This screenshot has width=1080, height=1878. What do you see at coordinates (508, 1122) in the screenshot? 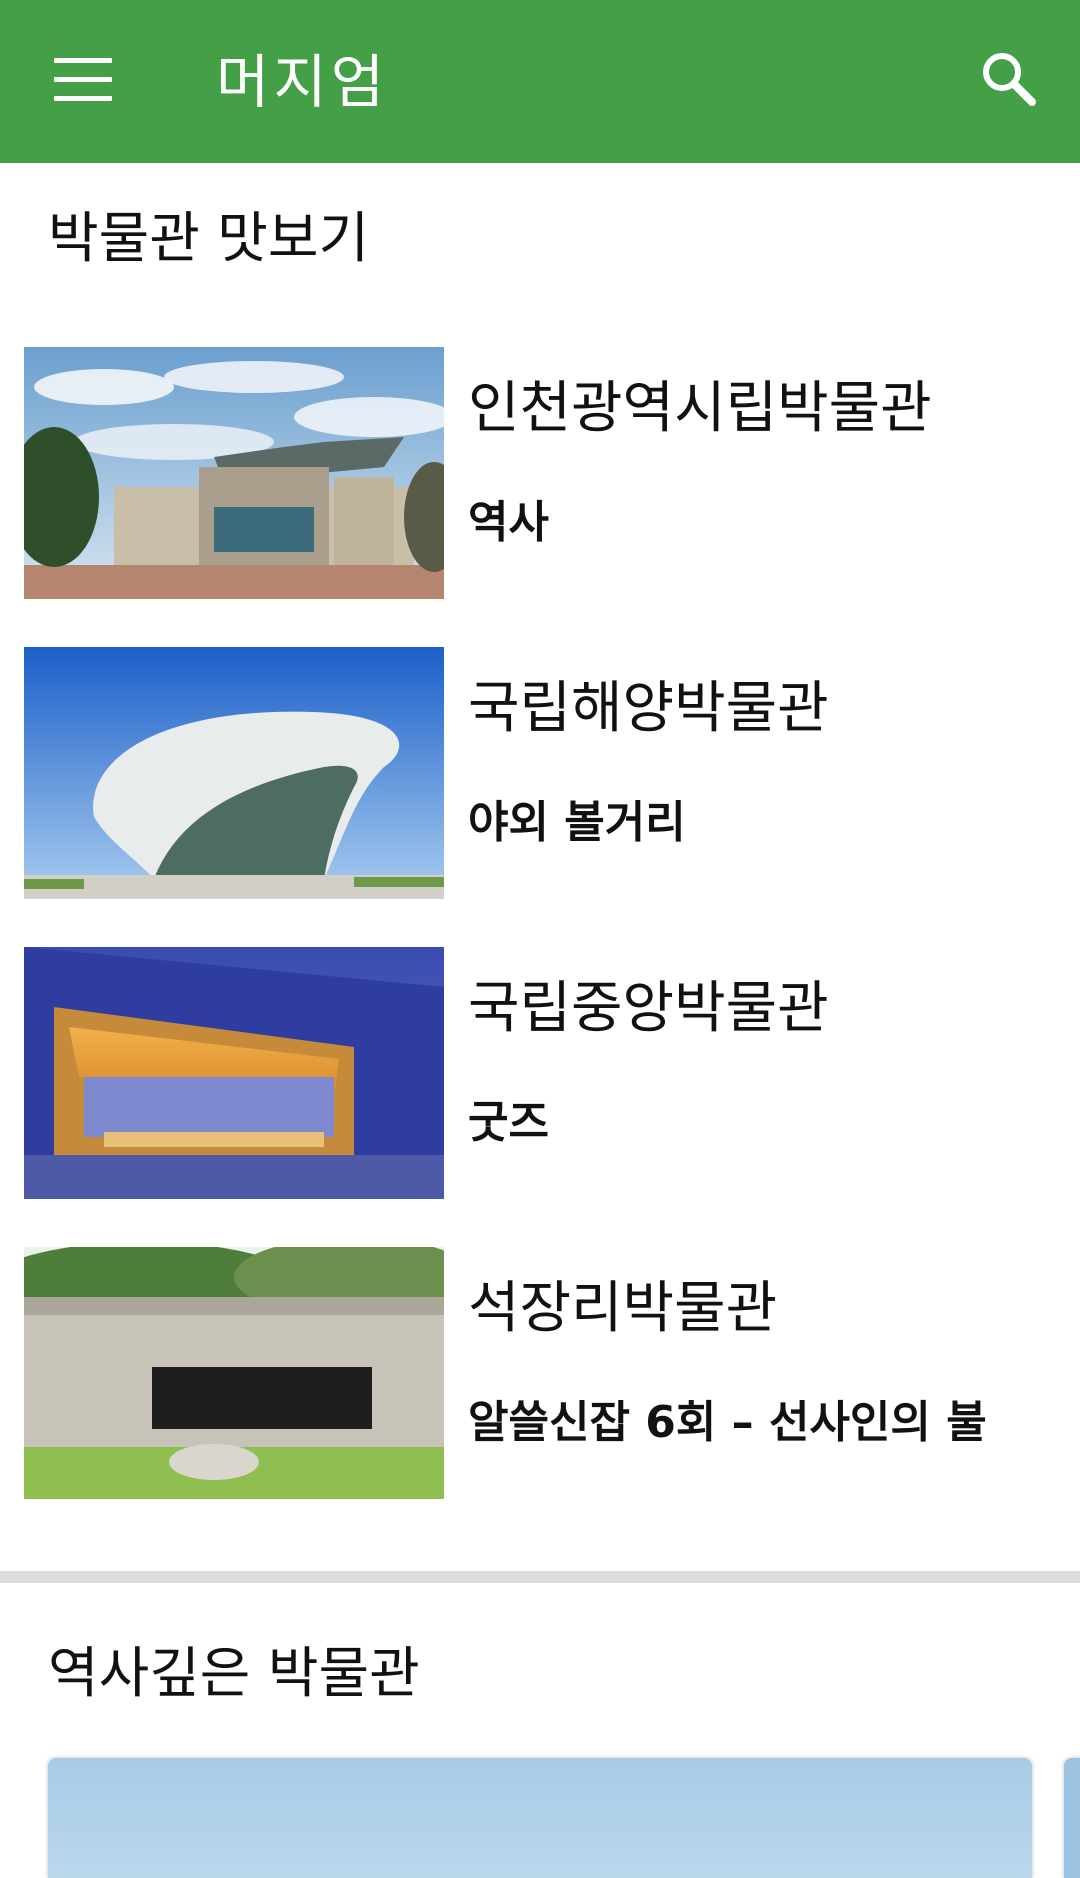
I see `museum-subtitle: 굿즈` at bounding box center [508, 1122].